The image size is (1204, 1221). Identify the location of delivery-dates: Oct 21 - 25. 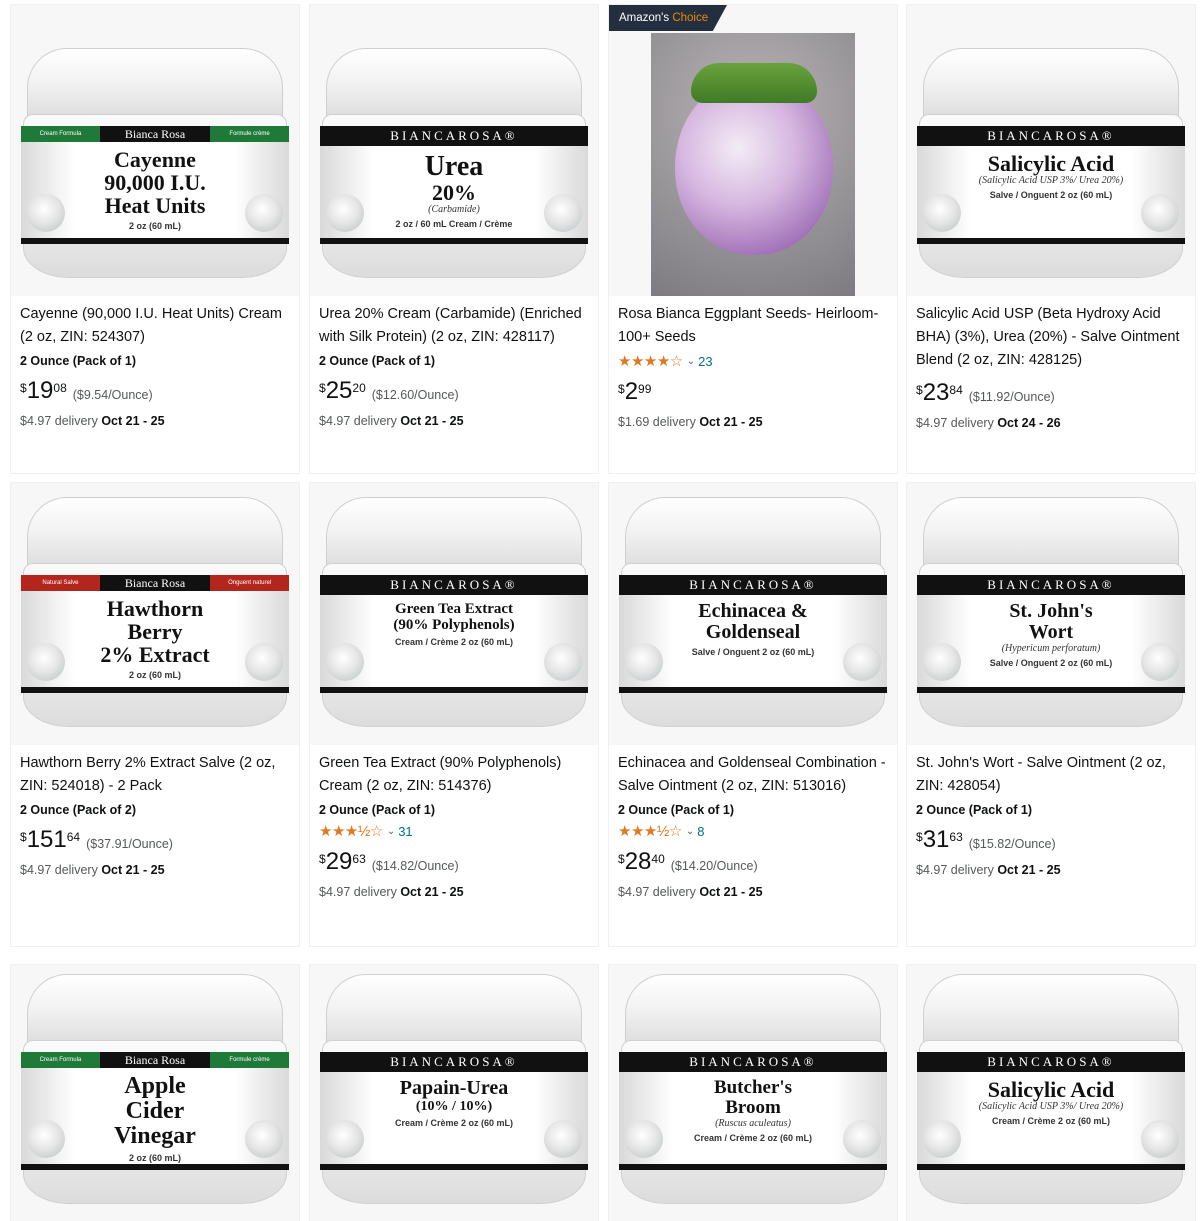
(432, 892).